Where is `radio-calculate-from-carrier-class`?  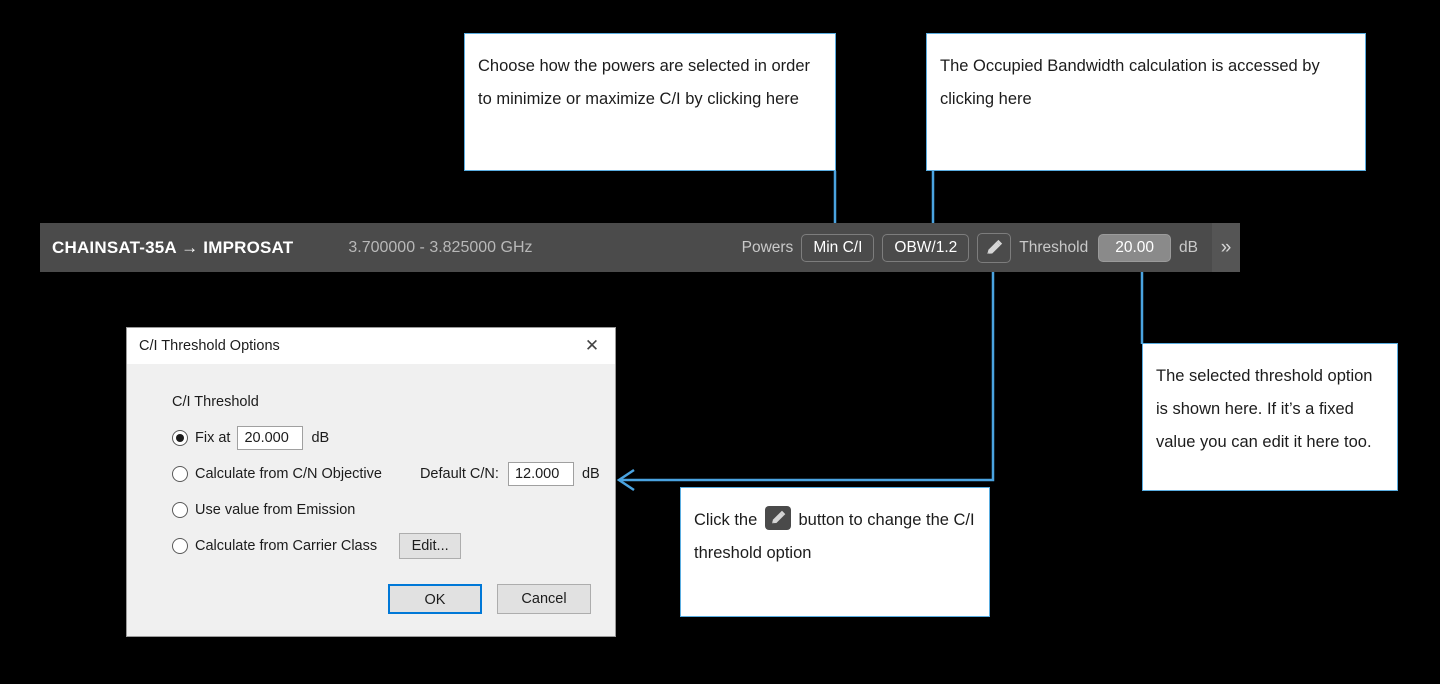
radio-calculate-from-carrier-class is located at coordinates (180, 546).